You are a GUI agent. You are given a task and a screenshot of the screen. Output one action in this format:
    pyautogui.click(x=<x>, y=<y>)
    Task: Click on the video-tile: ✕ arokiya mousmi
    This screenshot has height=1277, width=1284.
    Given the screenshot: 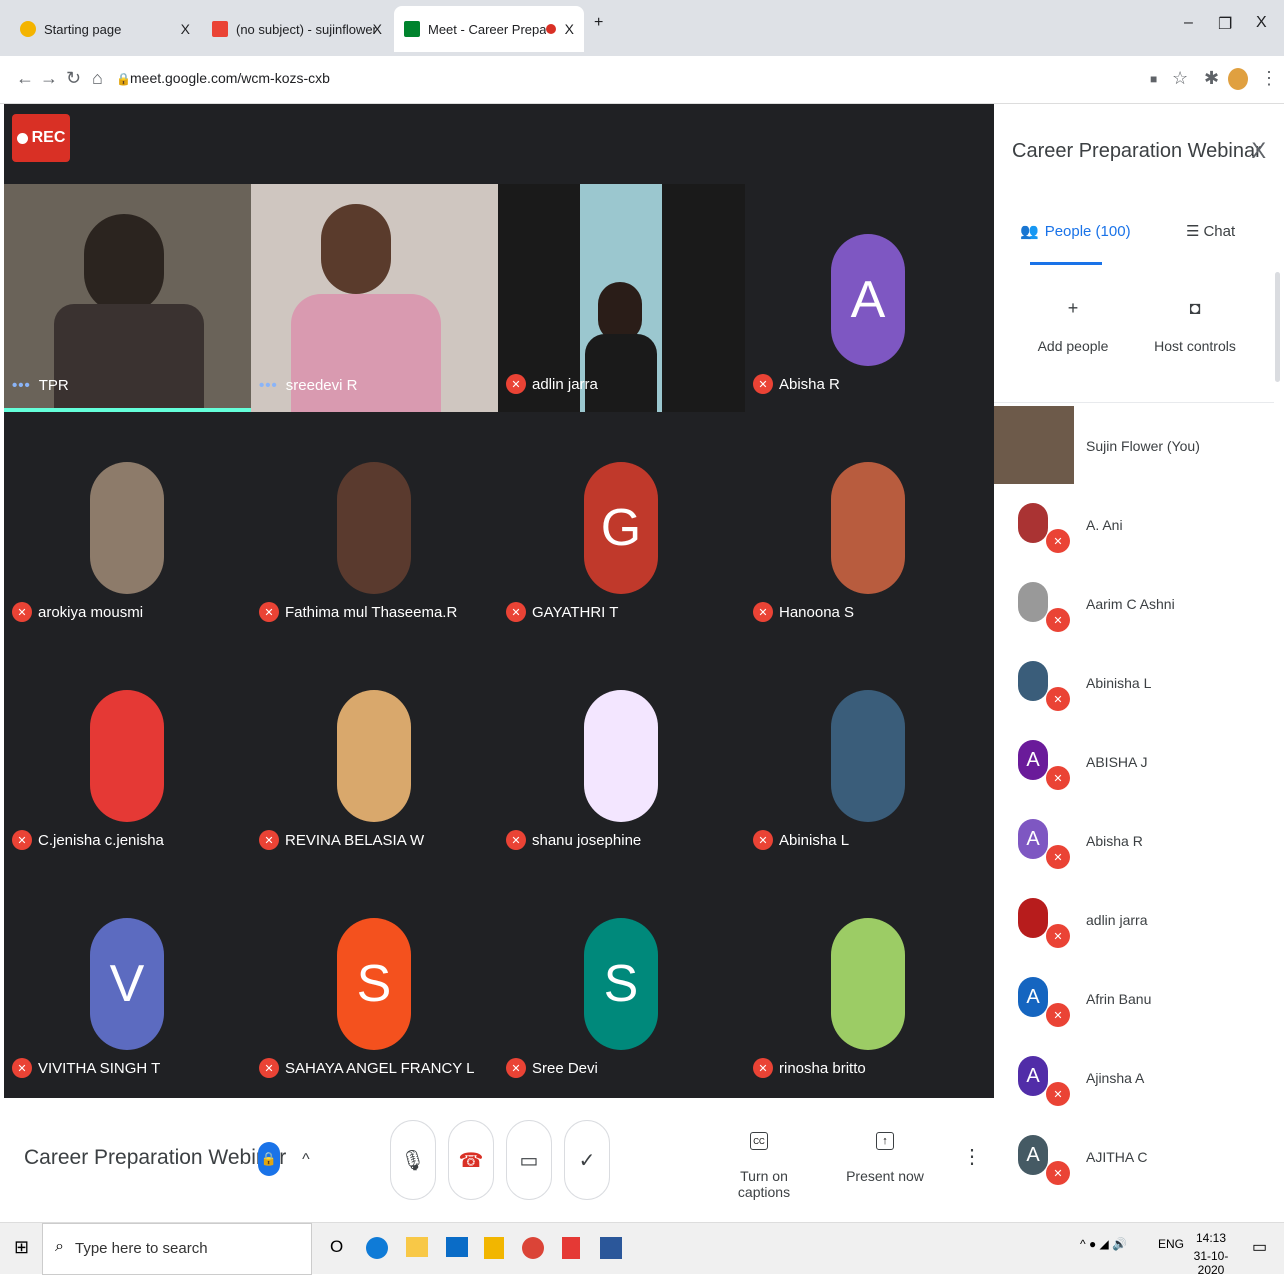 What is the action you would take?
    pyautogui.click(x=127, y=526)
    